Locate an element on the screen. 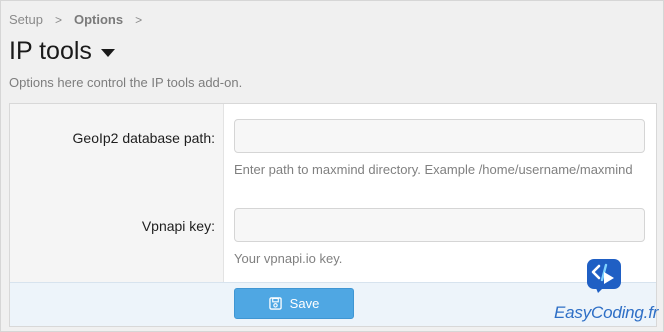  watermark-text: EasyCoding.fr is located at coordinates (606, 312).